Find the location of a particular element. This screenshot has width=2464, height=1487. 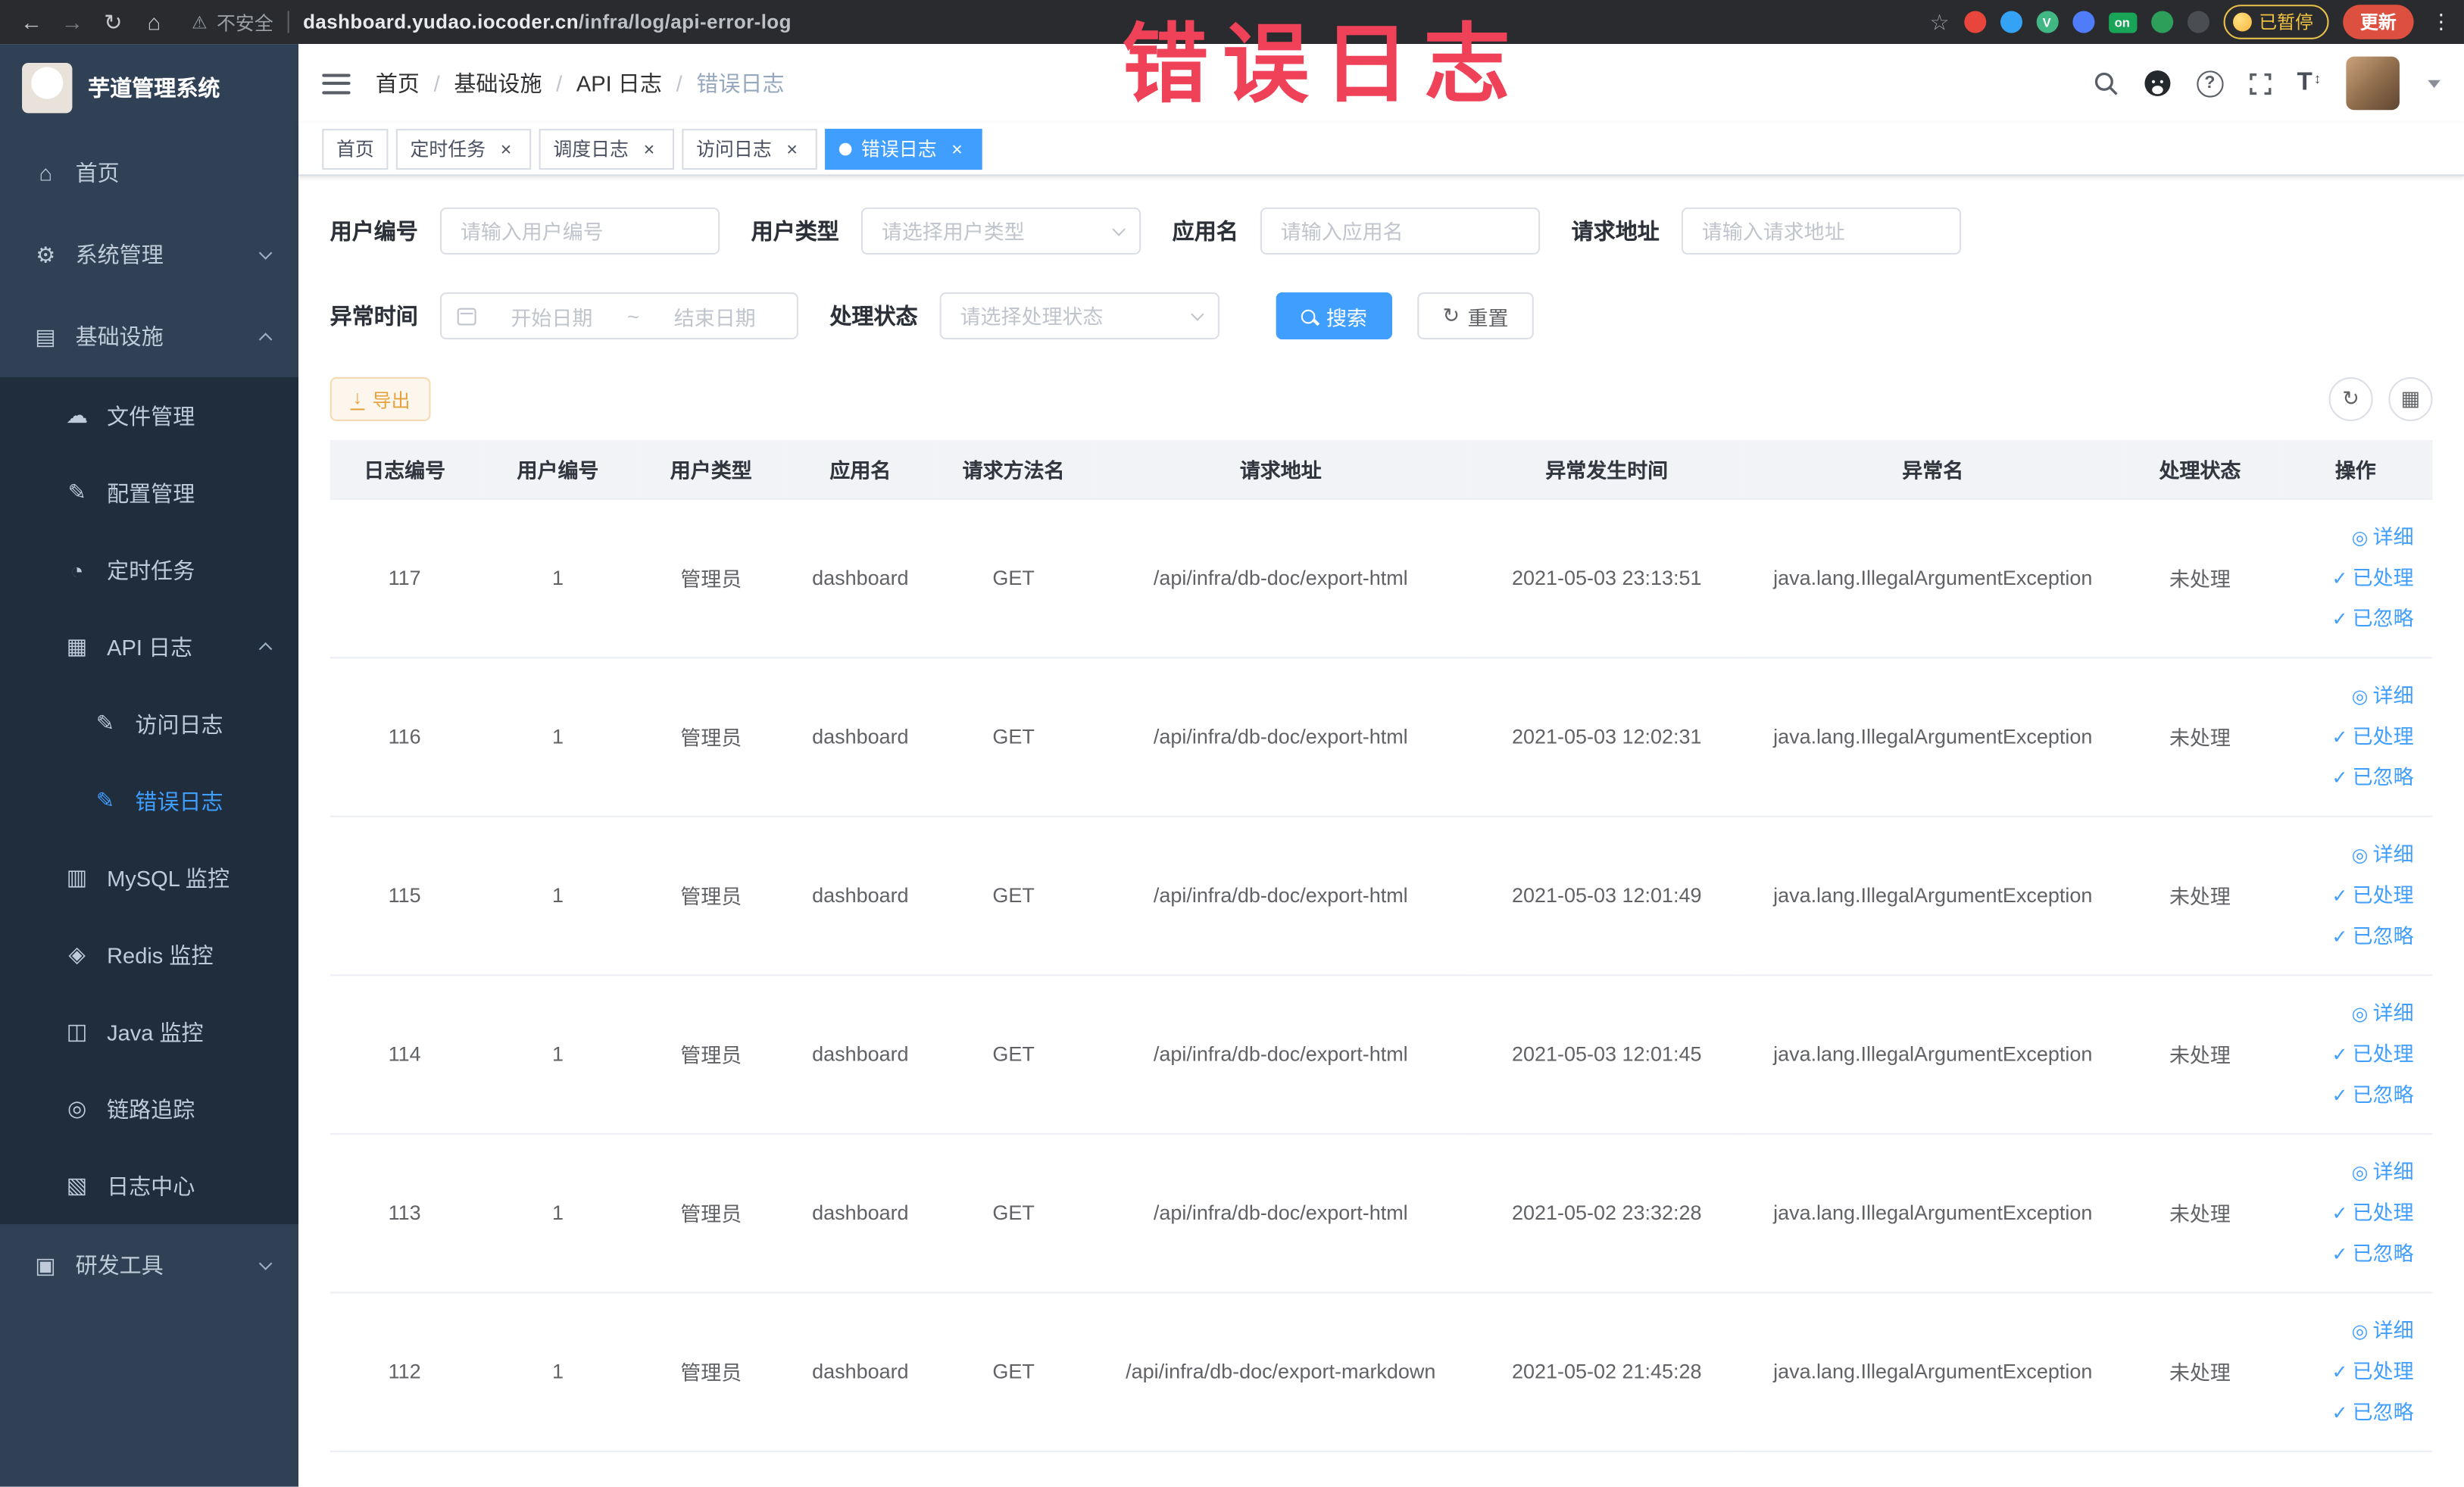

browser-home-icon: ⌂ is located at coordinates (154, 22).